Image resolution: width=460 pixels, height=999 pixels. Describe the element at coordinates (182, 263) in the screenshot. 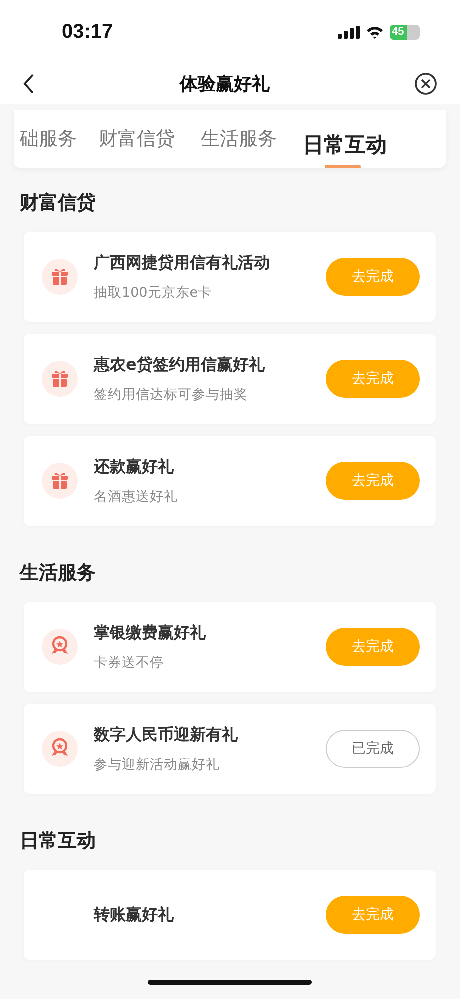

I see `task-title: 广西网捷贷用信有礼活动` at that location.